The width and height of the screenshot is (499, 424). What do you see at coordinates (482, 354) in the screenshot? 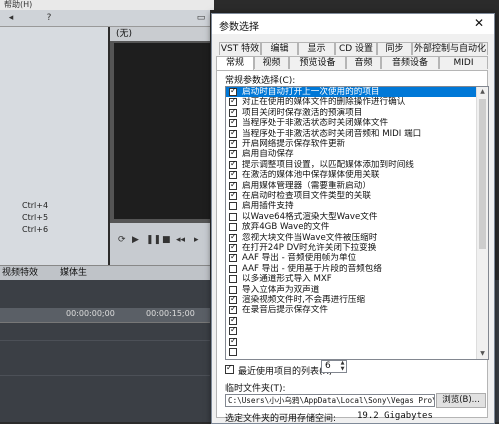
I see `scroll-down-icon: ▼` at bounding box center [482, 354].